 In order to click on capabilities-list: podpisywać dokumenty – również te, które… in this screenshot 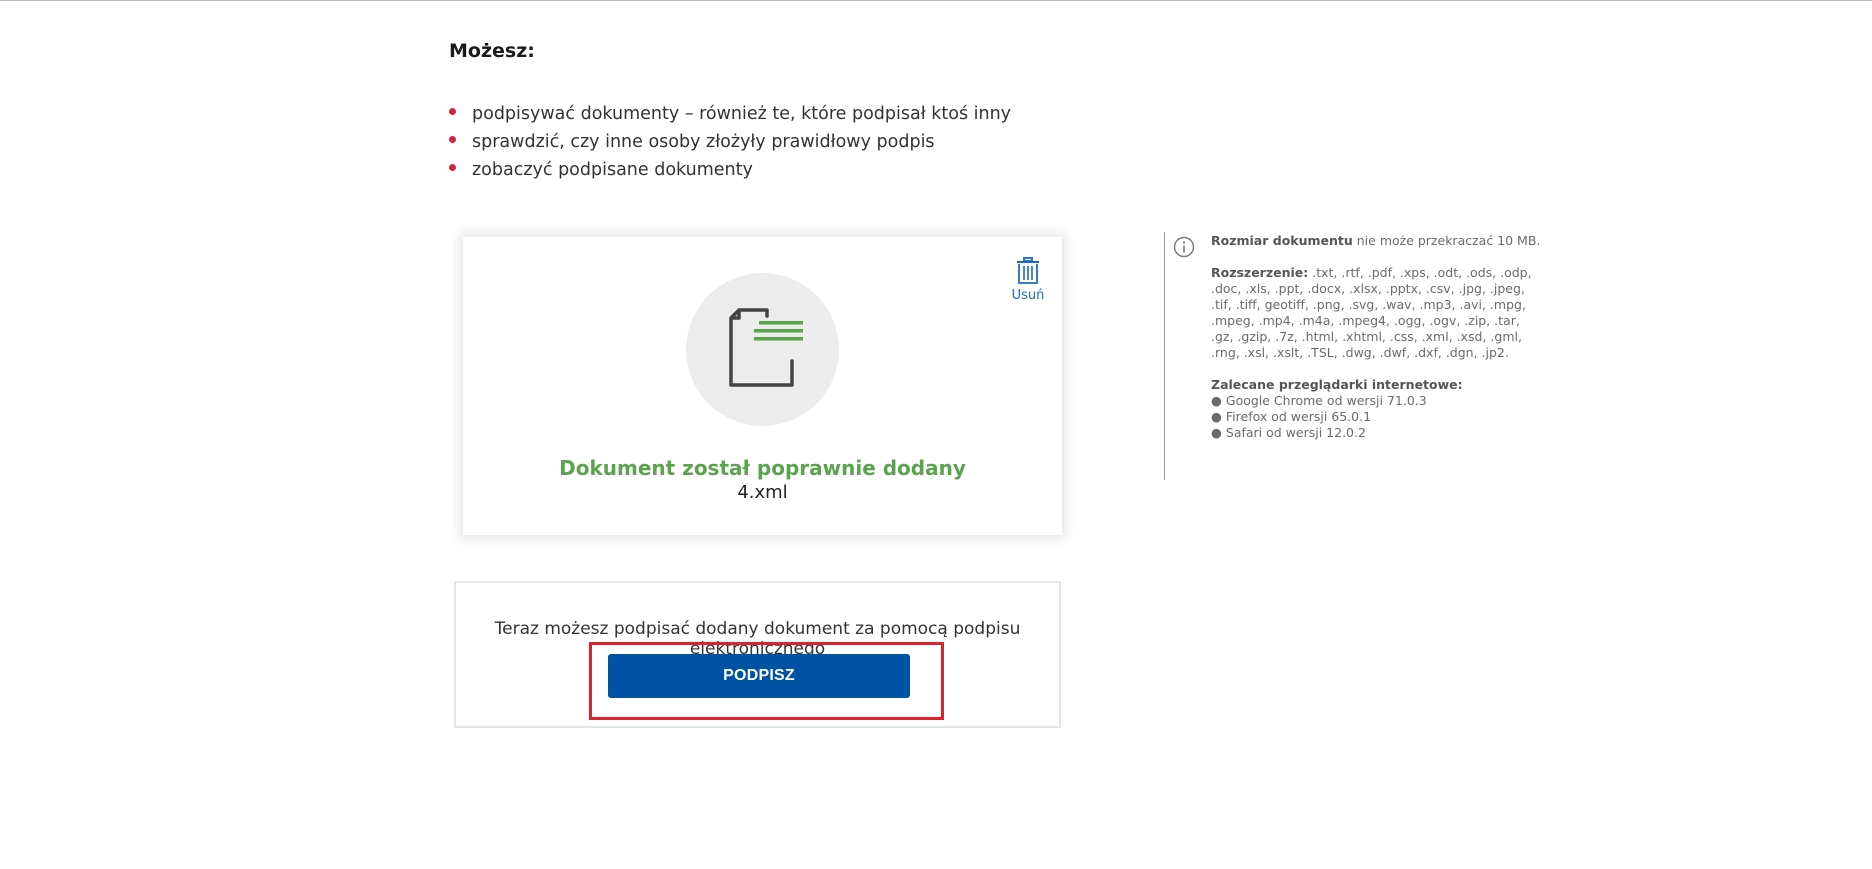, I will do `click(730, 142)`.